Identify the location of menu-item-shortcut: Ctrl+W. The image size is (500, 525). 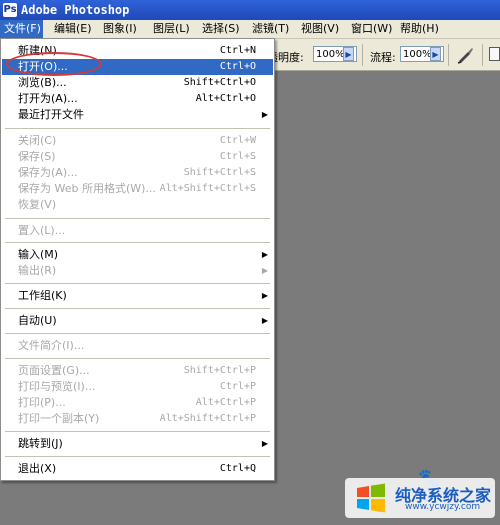
(237, 140).